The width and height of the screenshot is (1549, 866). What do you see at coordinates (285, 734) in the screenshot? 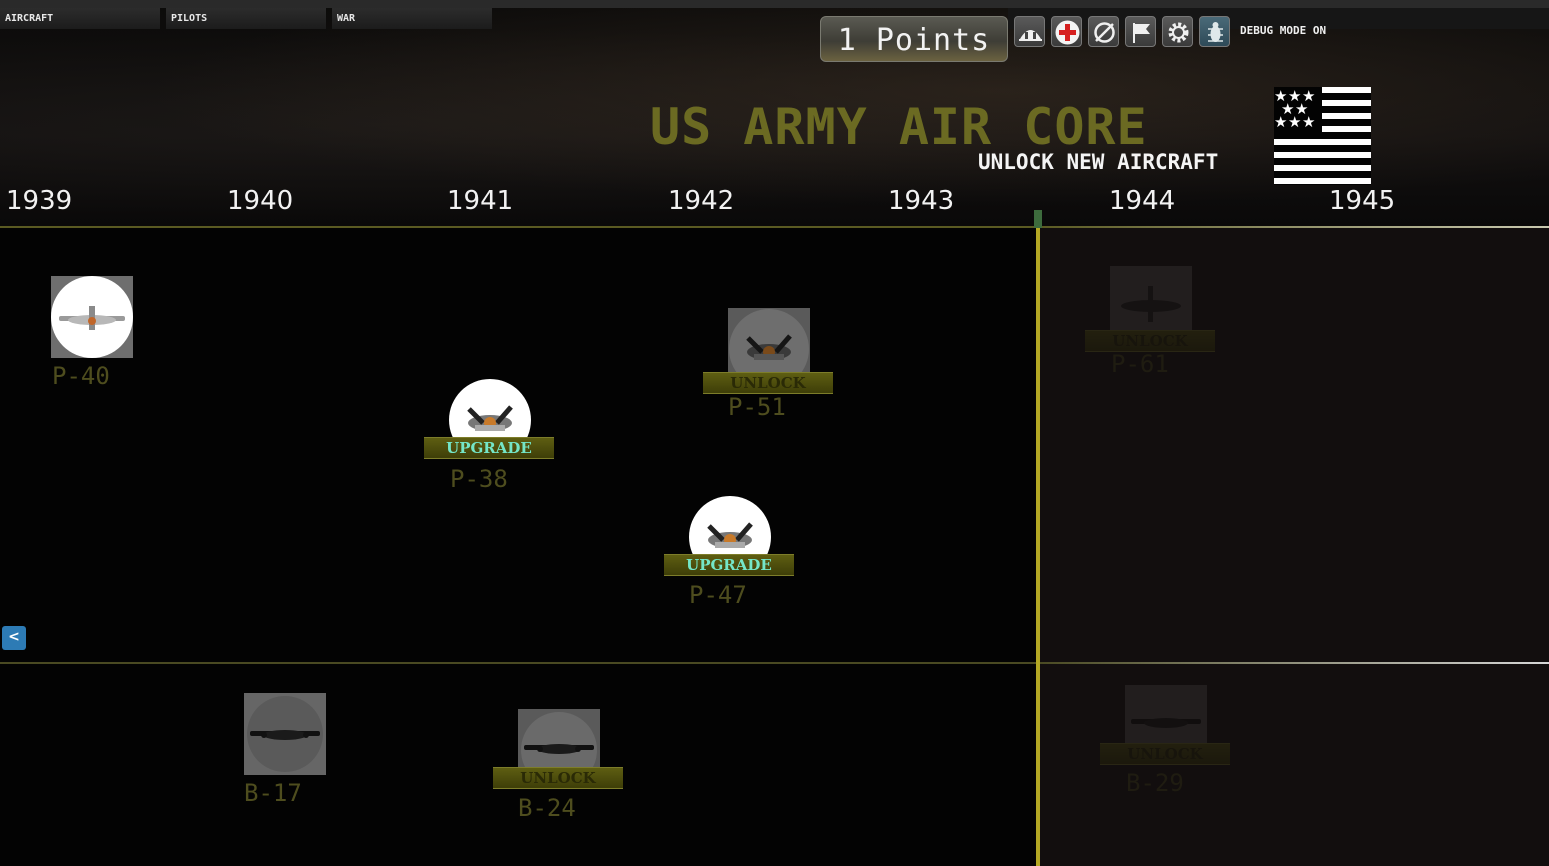
I see `b17-thumbnail` at bounding box center [285, 734].